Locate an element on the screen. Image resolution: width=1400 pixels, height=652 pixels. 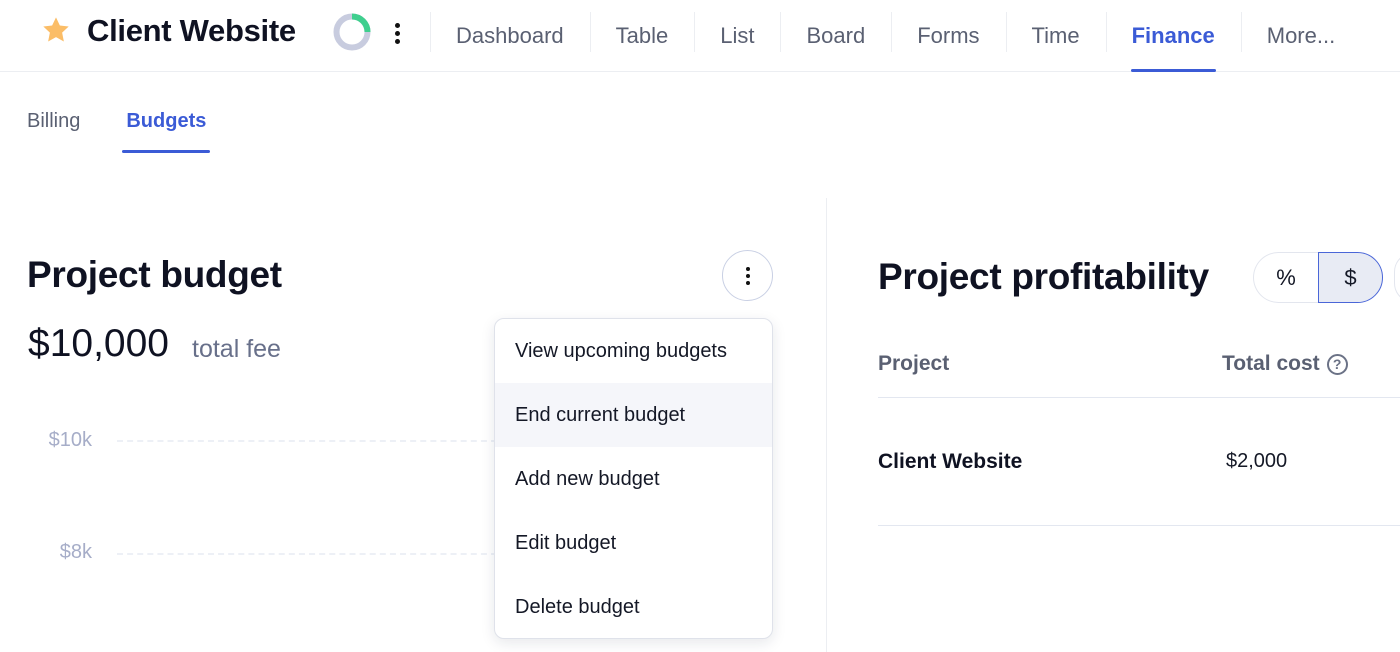
progress-ring-icon is located at coordinates (352, 32).